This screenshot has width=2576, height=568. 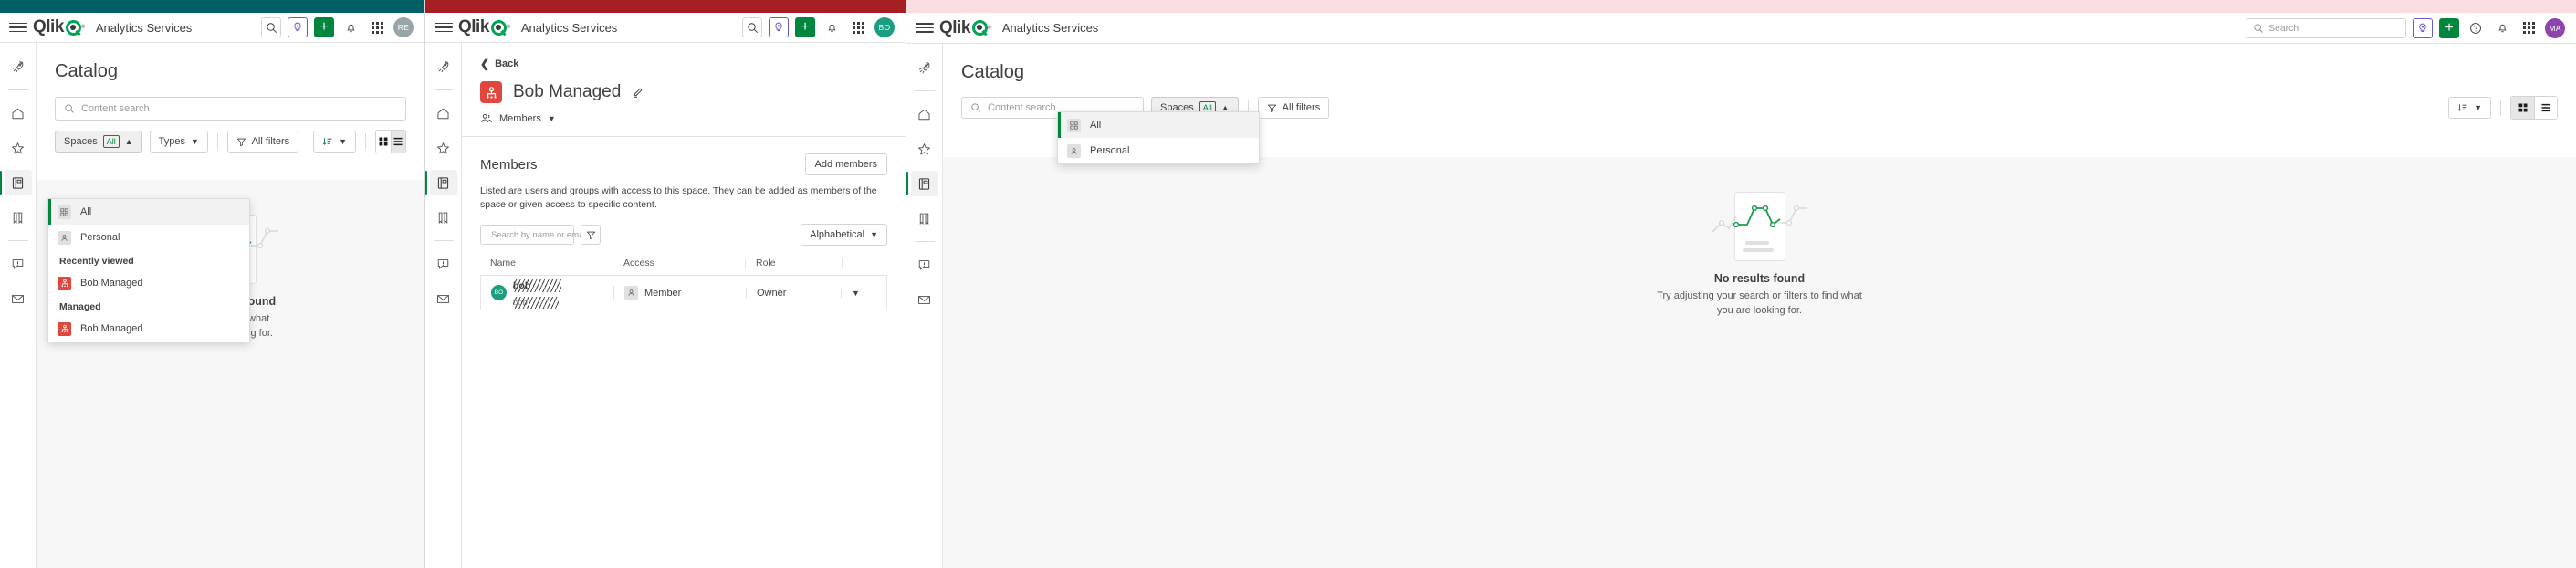 I want to click on registered-mark: ®, so click(x=989, y=28).